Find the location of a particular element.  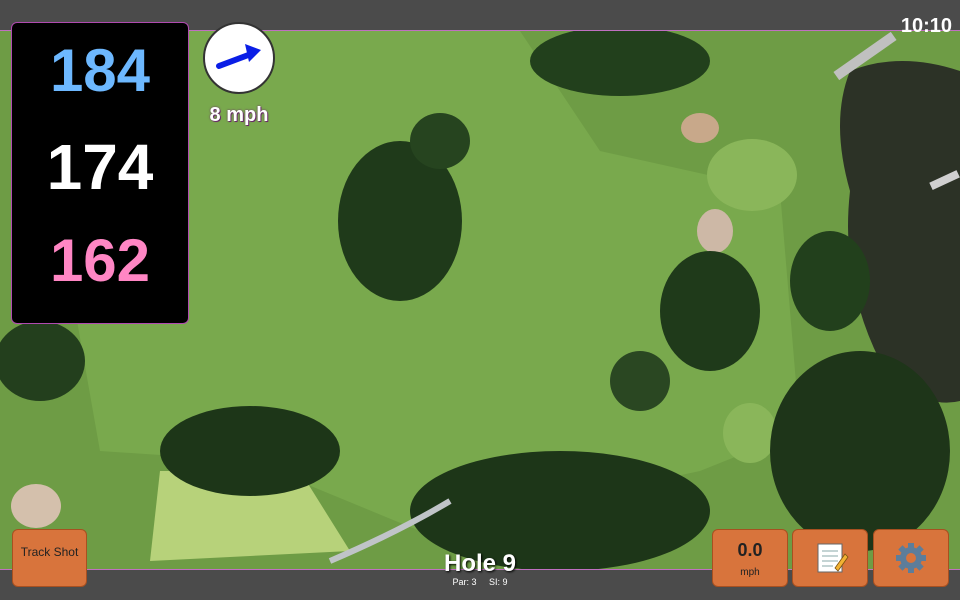

hole-par: Par: 3 is located at coordinates (464, 582).